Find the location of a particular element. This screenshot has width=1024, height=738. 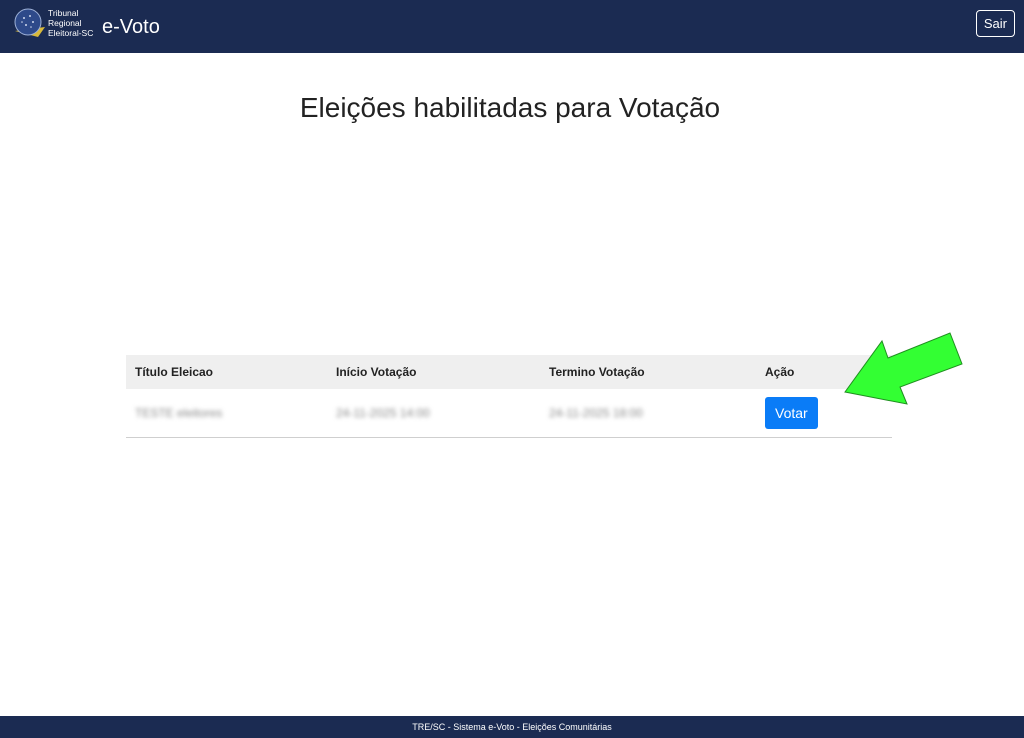

election-title: TESTE eleitores is located at coordinates (179, 413).